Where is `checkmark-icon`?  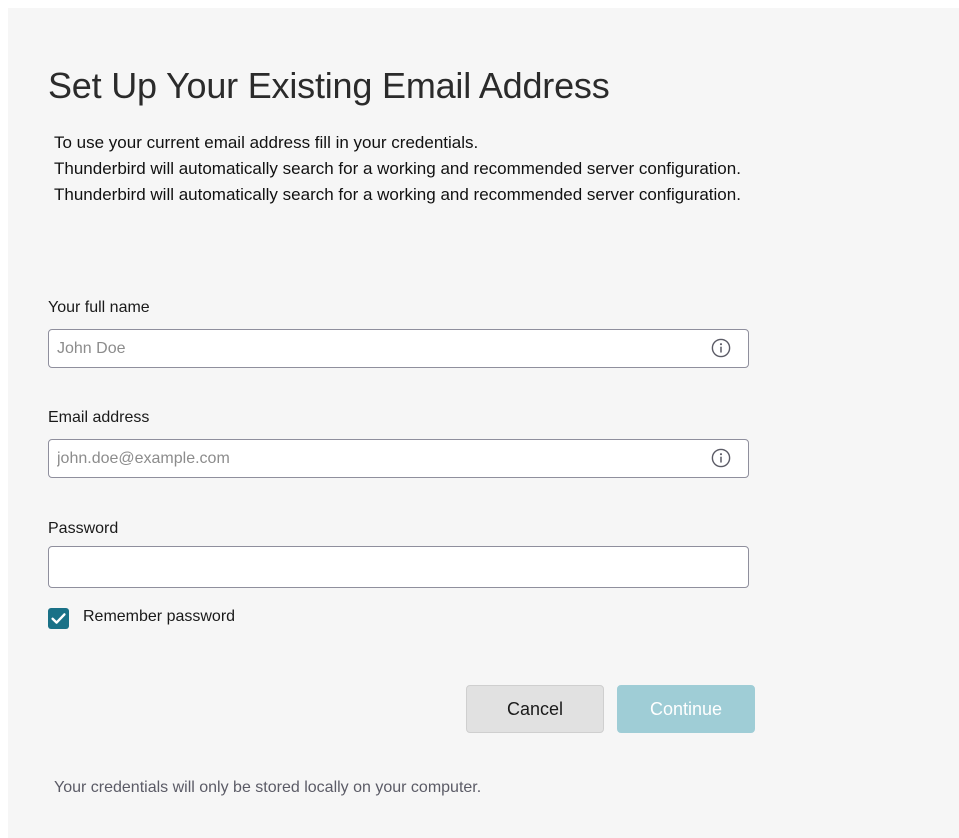
checkmark-icon is located at coordinates (58, 618).